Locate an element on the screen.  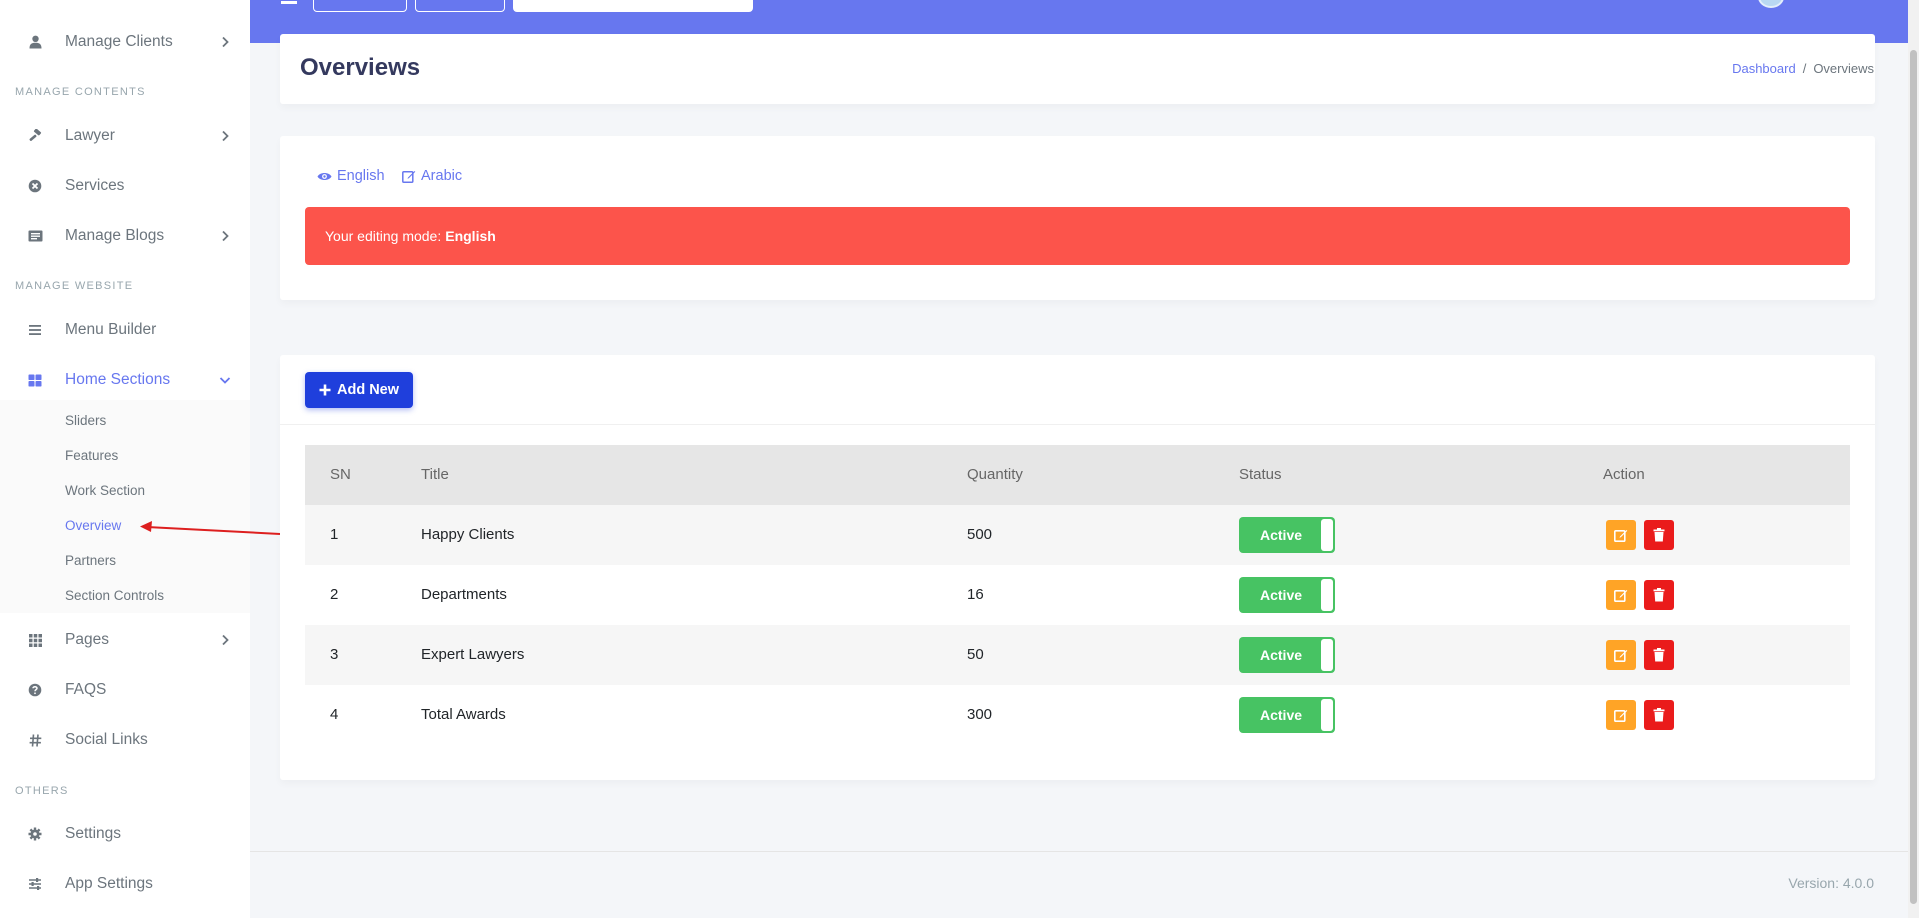
eye-icon is located at coordinates (324, 176).